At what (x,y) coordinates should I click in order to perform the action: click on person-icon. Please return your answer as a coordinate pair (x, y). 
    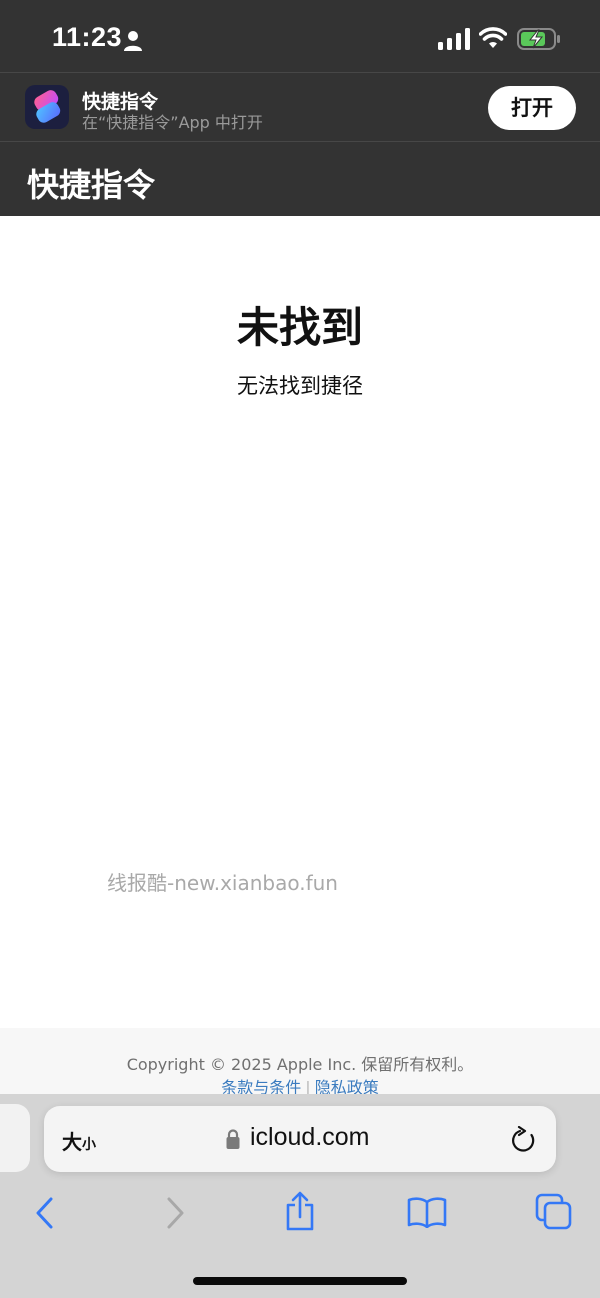
    Looking at the image, I should click on (133, 41).